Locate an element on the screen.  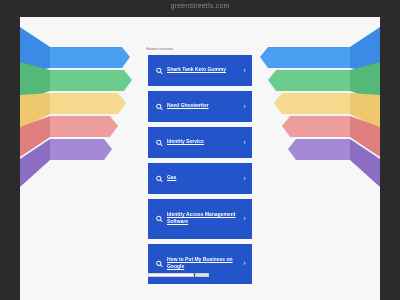
related-link-shark-tank-keto-gummy: Shark Tank Keto Gummy › is located at coordinates (200, 70).